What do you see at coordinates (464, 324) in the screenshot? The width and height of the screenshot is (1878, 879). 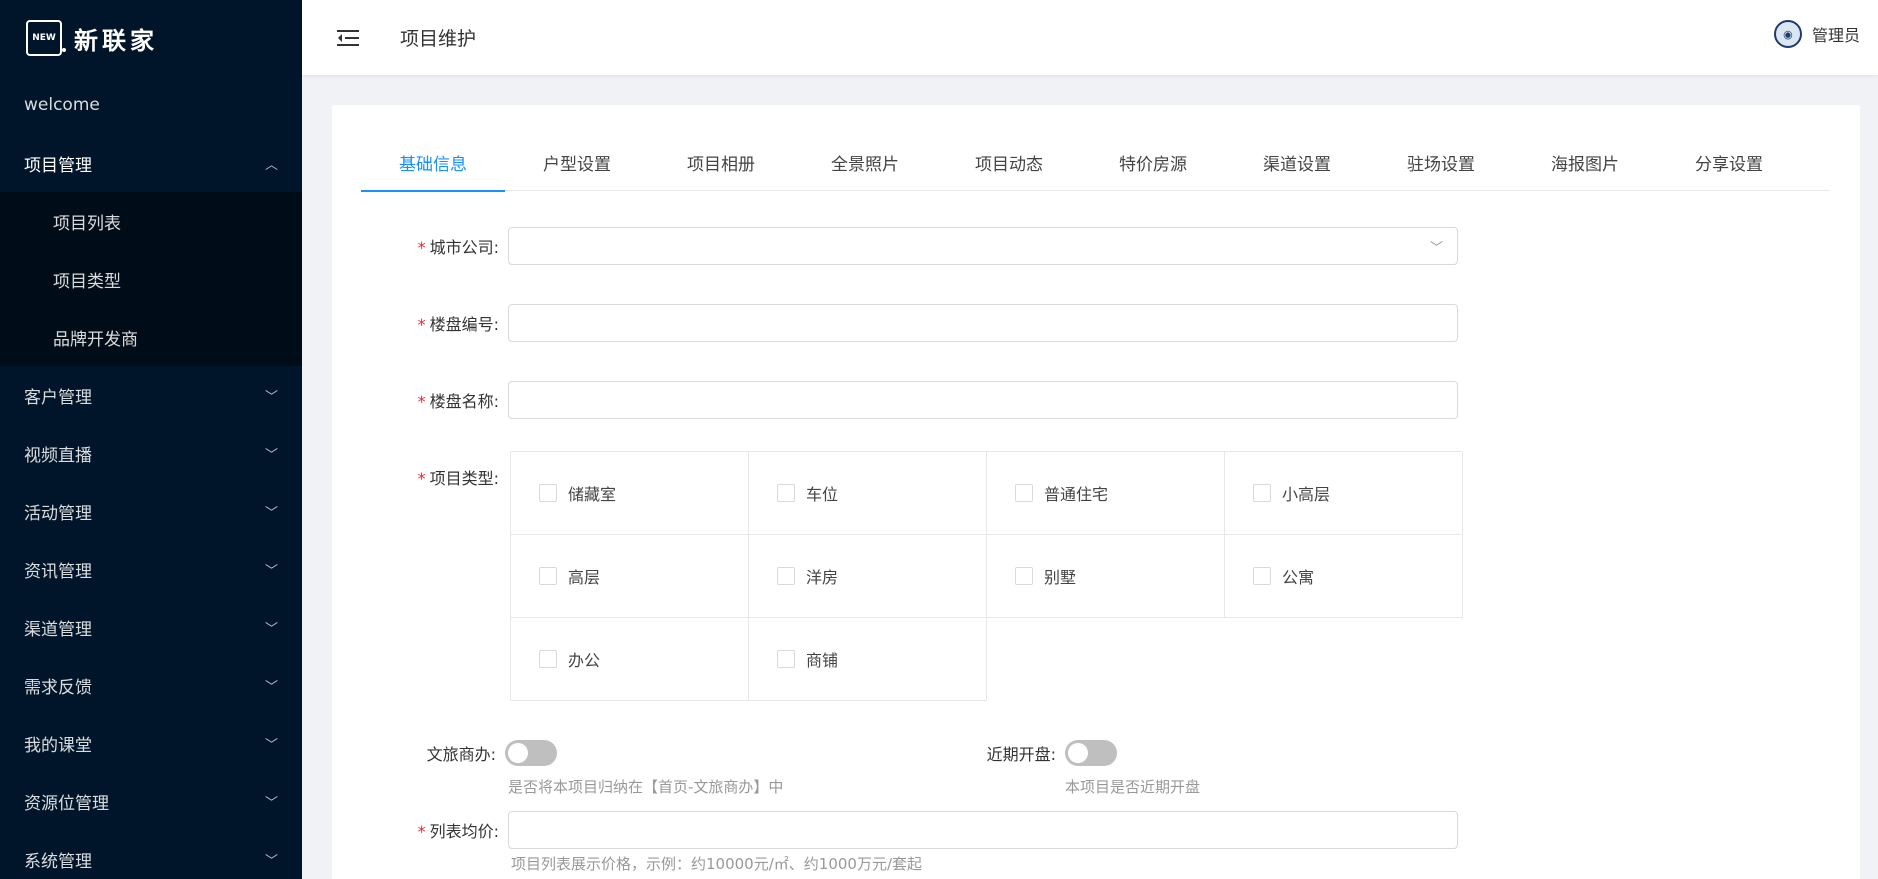 I see `label-text: 楼盘编号:` at bounding box center [464, 324].